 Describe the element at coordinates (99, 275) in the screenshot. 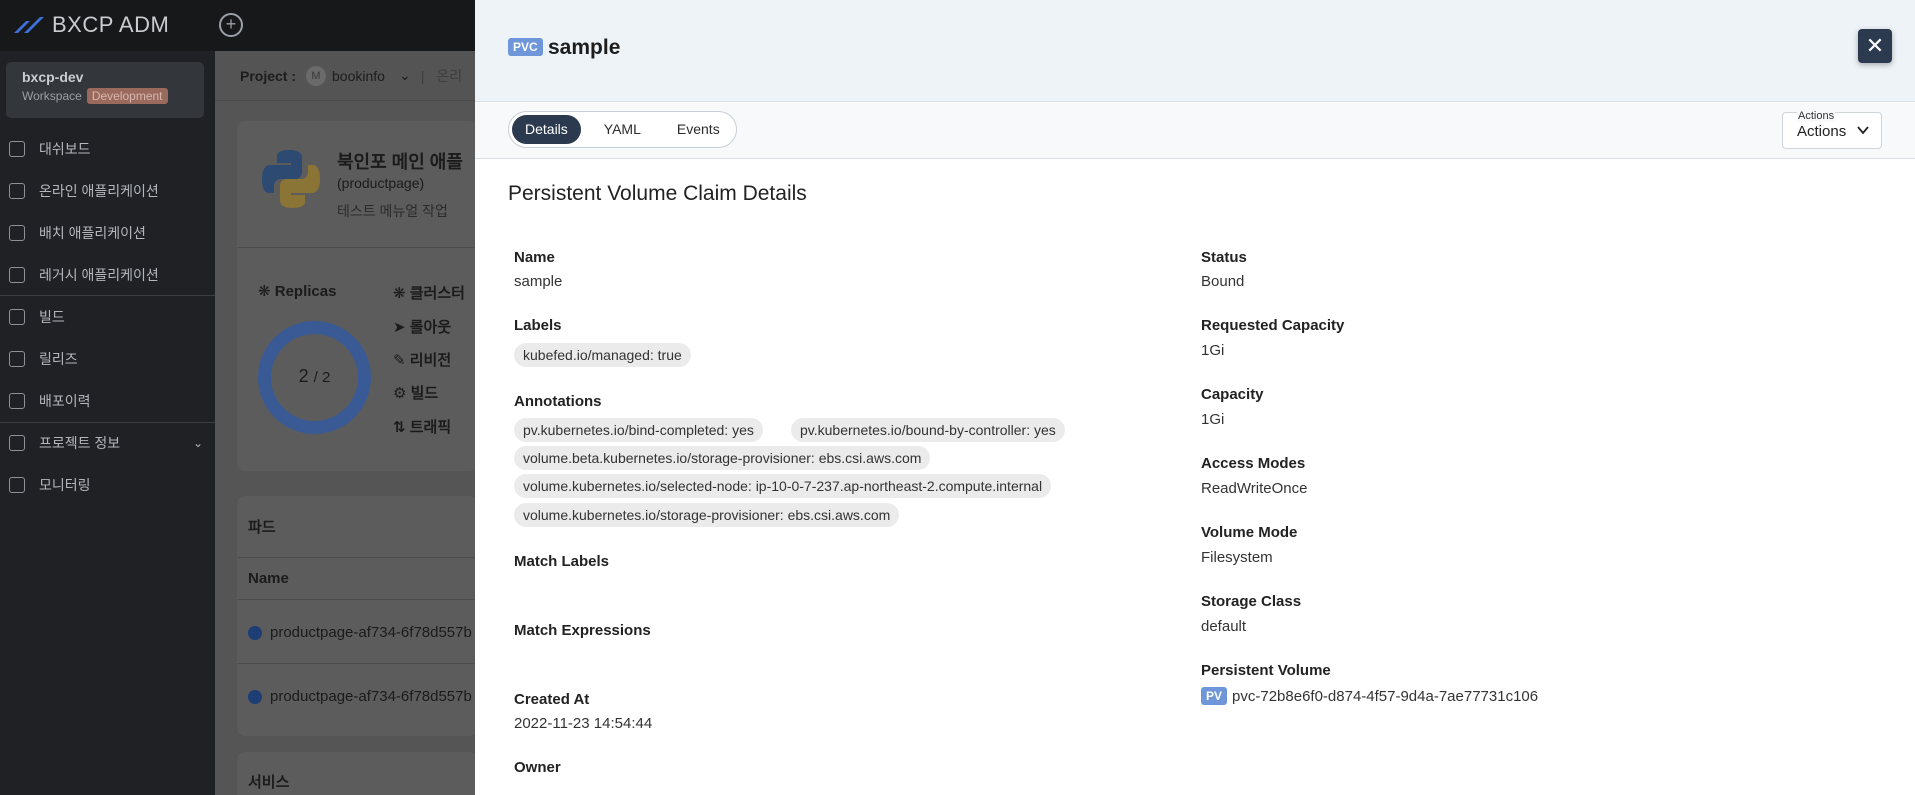

I see `sidebar-item-label: 레거시 애플리케이션` at that location.